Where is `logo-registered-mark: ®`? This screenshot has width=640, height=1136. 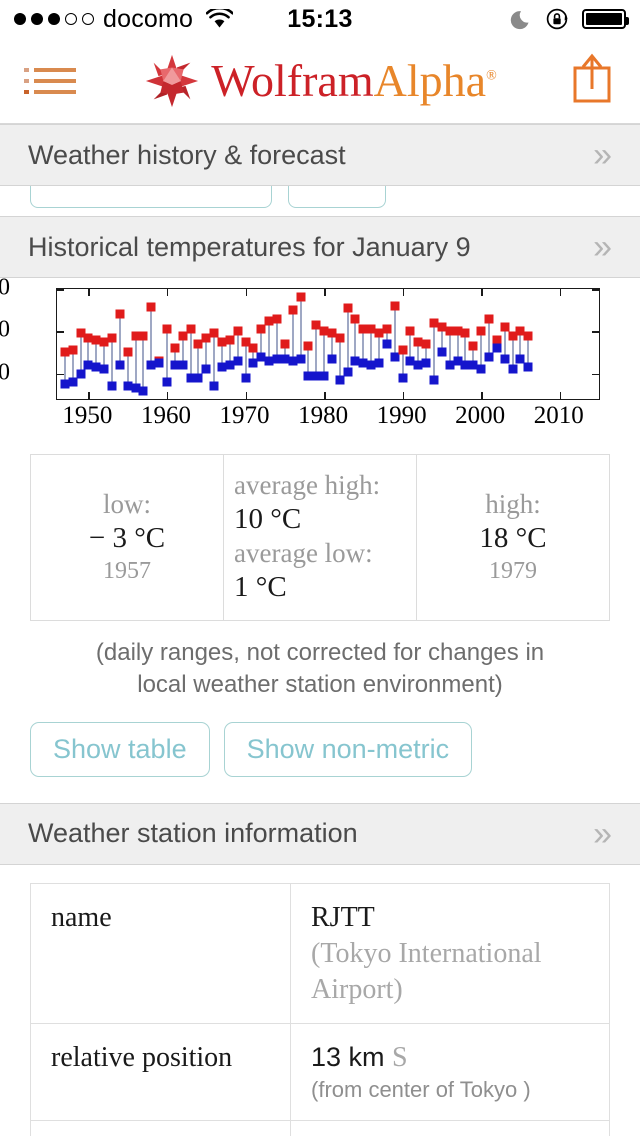 logo-registered-mark: ® is located at coordinates (491, 76).